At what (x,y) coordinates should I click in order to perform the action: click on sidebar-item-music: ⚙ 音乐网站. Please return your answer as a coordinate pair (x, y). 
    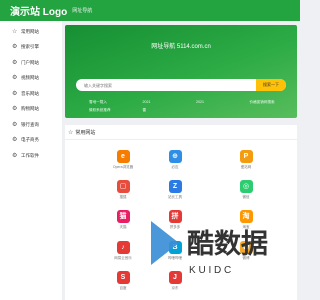
    Looking at the image, I should click on (31, 94).